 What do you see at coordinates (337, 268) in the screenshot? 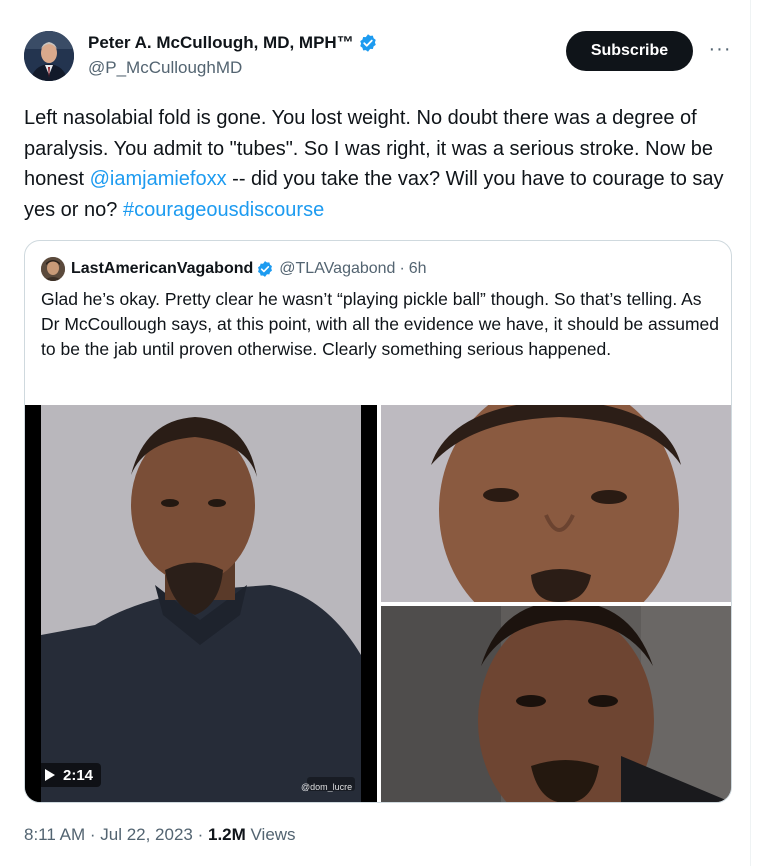
I see `quoted-author-handle: @TLAVagabond` at bounding box center [337, 268].